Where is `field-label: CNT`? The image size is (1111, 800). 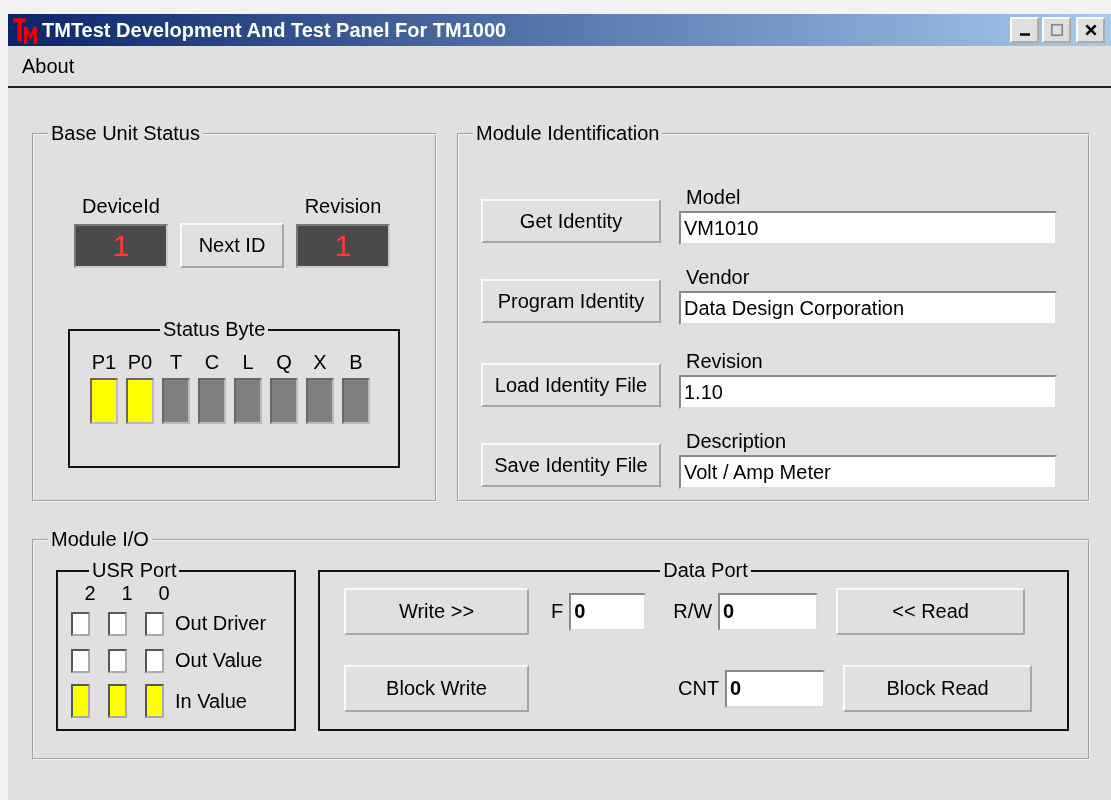
field-label: CNT is located at coordinates (699, 688).